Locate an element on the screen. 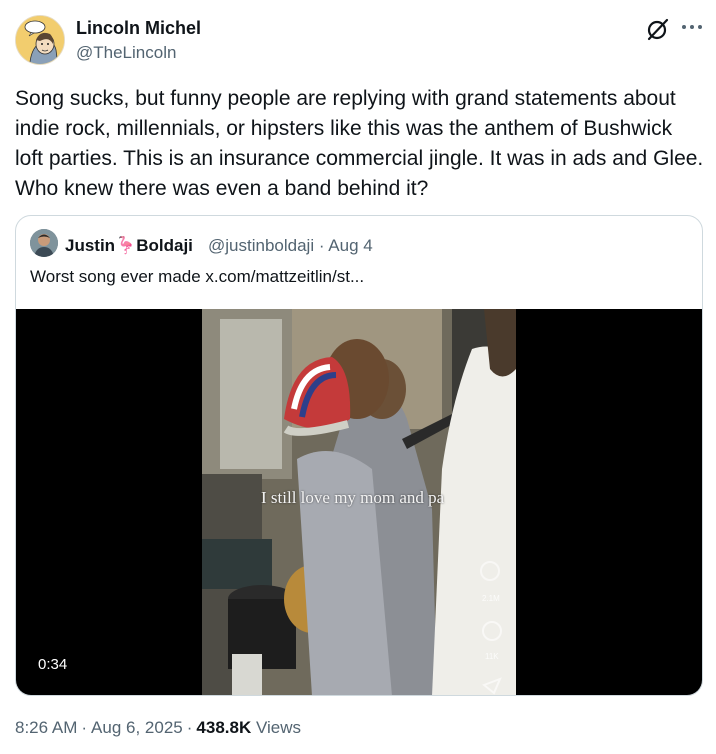 This screenshot has height=754, width=716. author-handle: @TheLincoln is located at coordinates (126, 53).